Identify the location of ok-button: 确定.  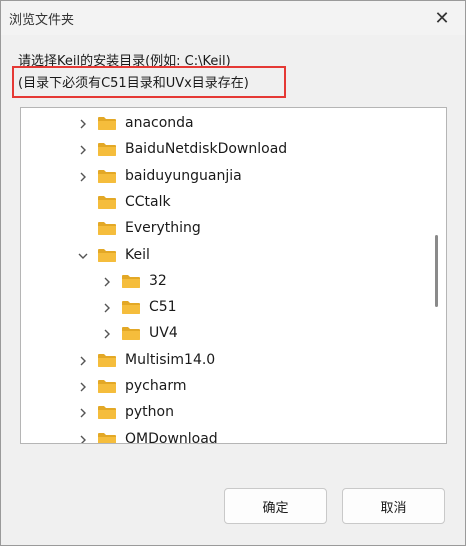
(275, 506).